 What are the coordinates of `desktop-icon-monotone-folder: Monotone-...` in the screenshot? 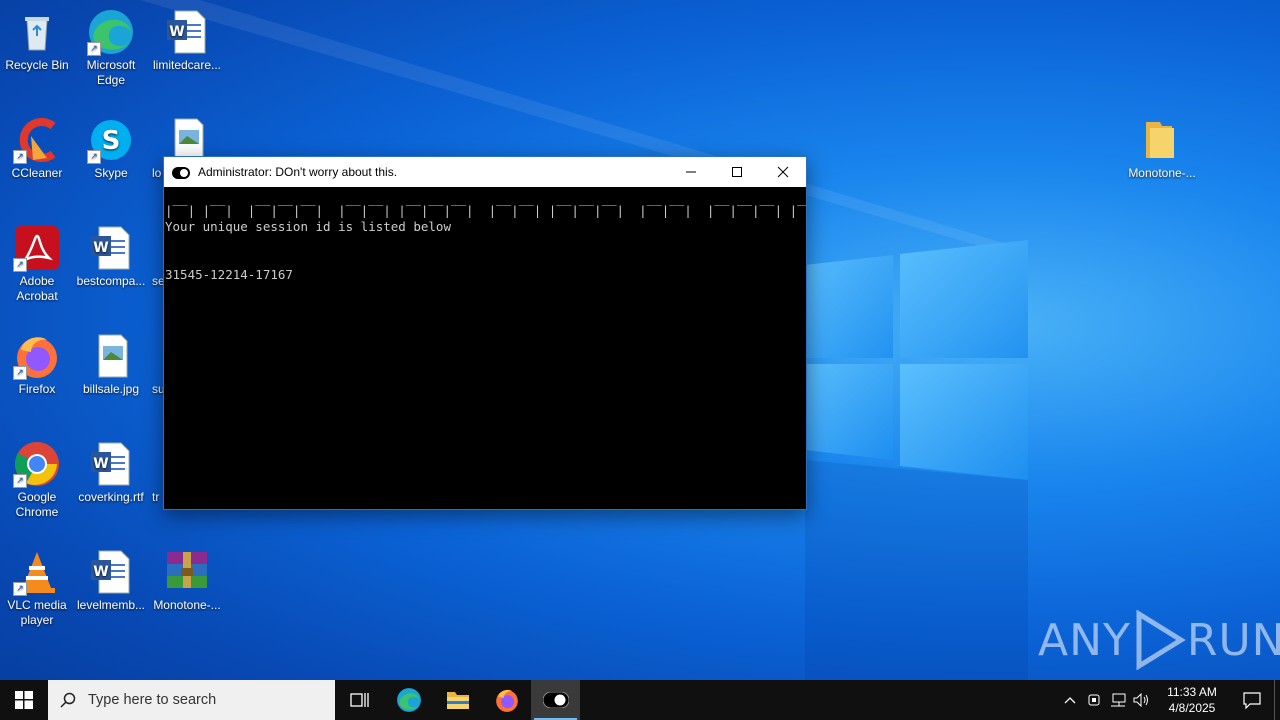 It's located at (1162, 148).